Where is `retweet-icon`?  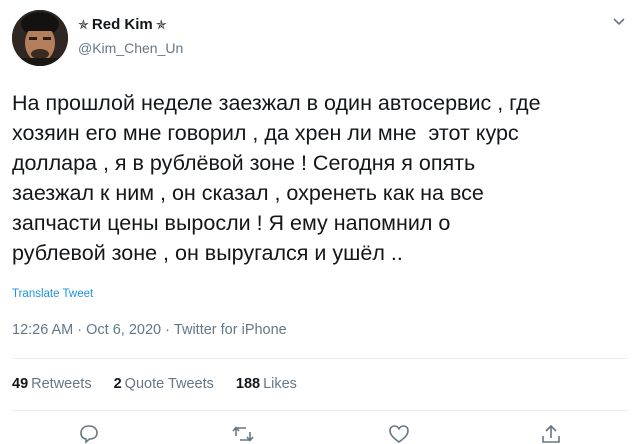
retweet-icon is located at coordinates (243, 434).